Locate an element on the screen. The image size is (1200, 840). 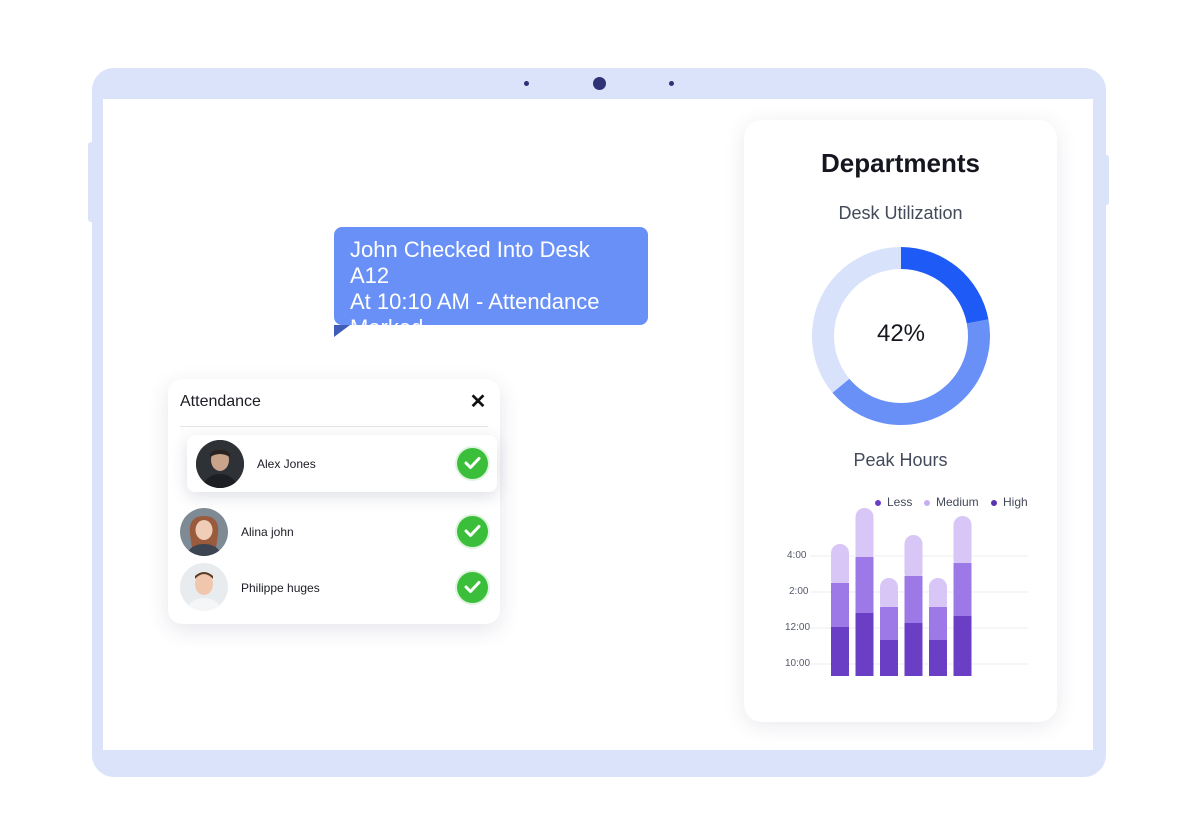
side-button-left is located at coordinates (91, 182).